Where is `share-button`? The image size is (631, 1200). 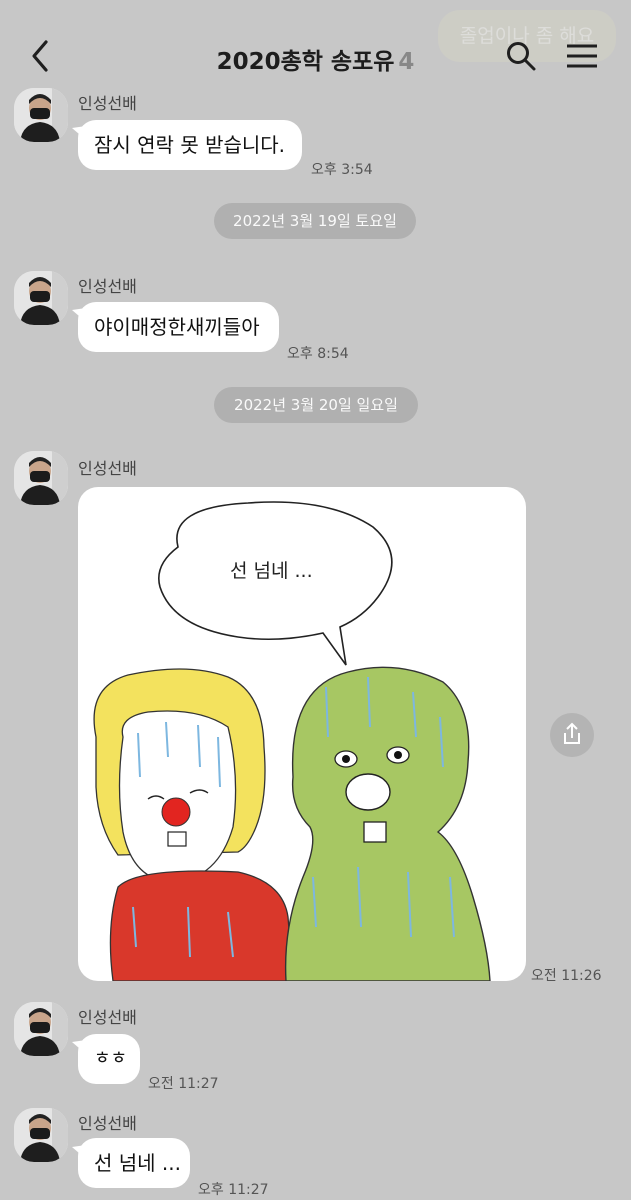
share-button is located at coordinates (572, 735).